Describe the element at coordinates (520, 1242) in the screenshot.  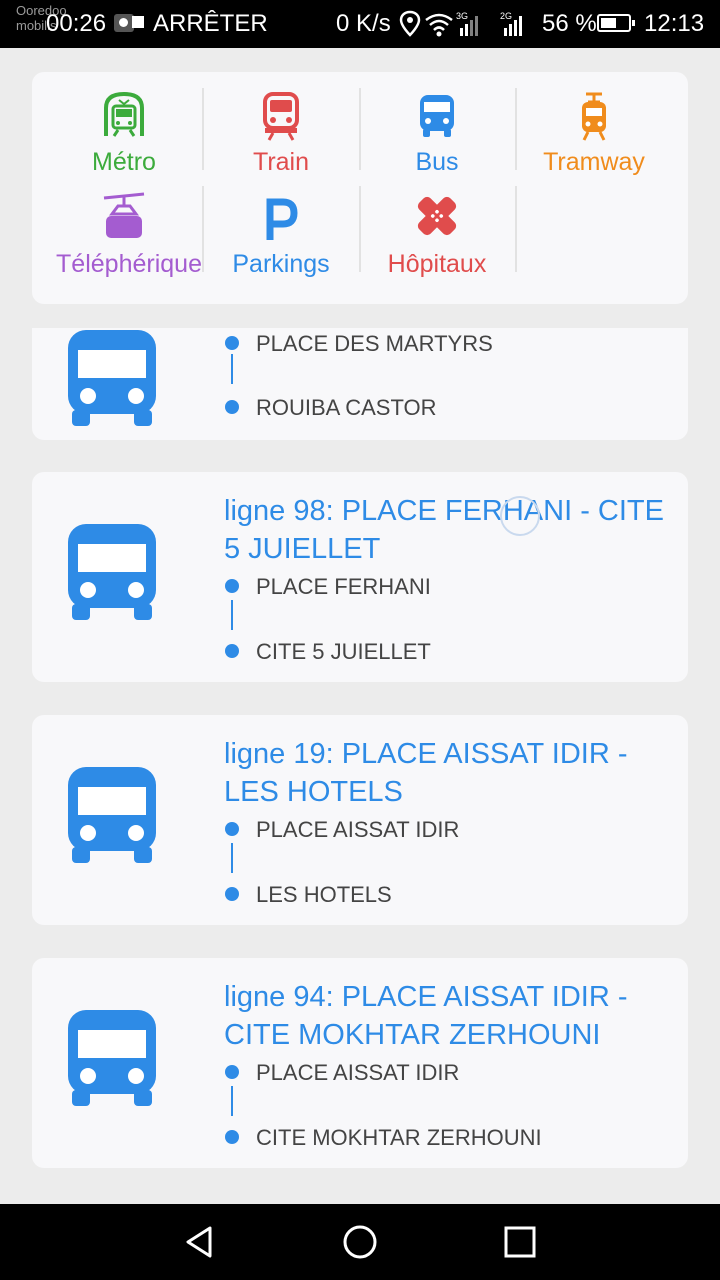
I see `recent-apps-icon` at that location.